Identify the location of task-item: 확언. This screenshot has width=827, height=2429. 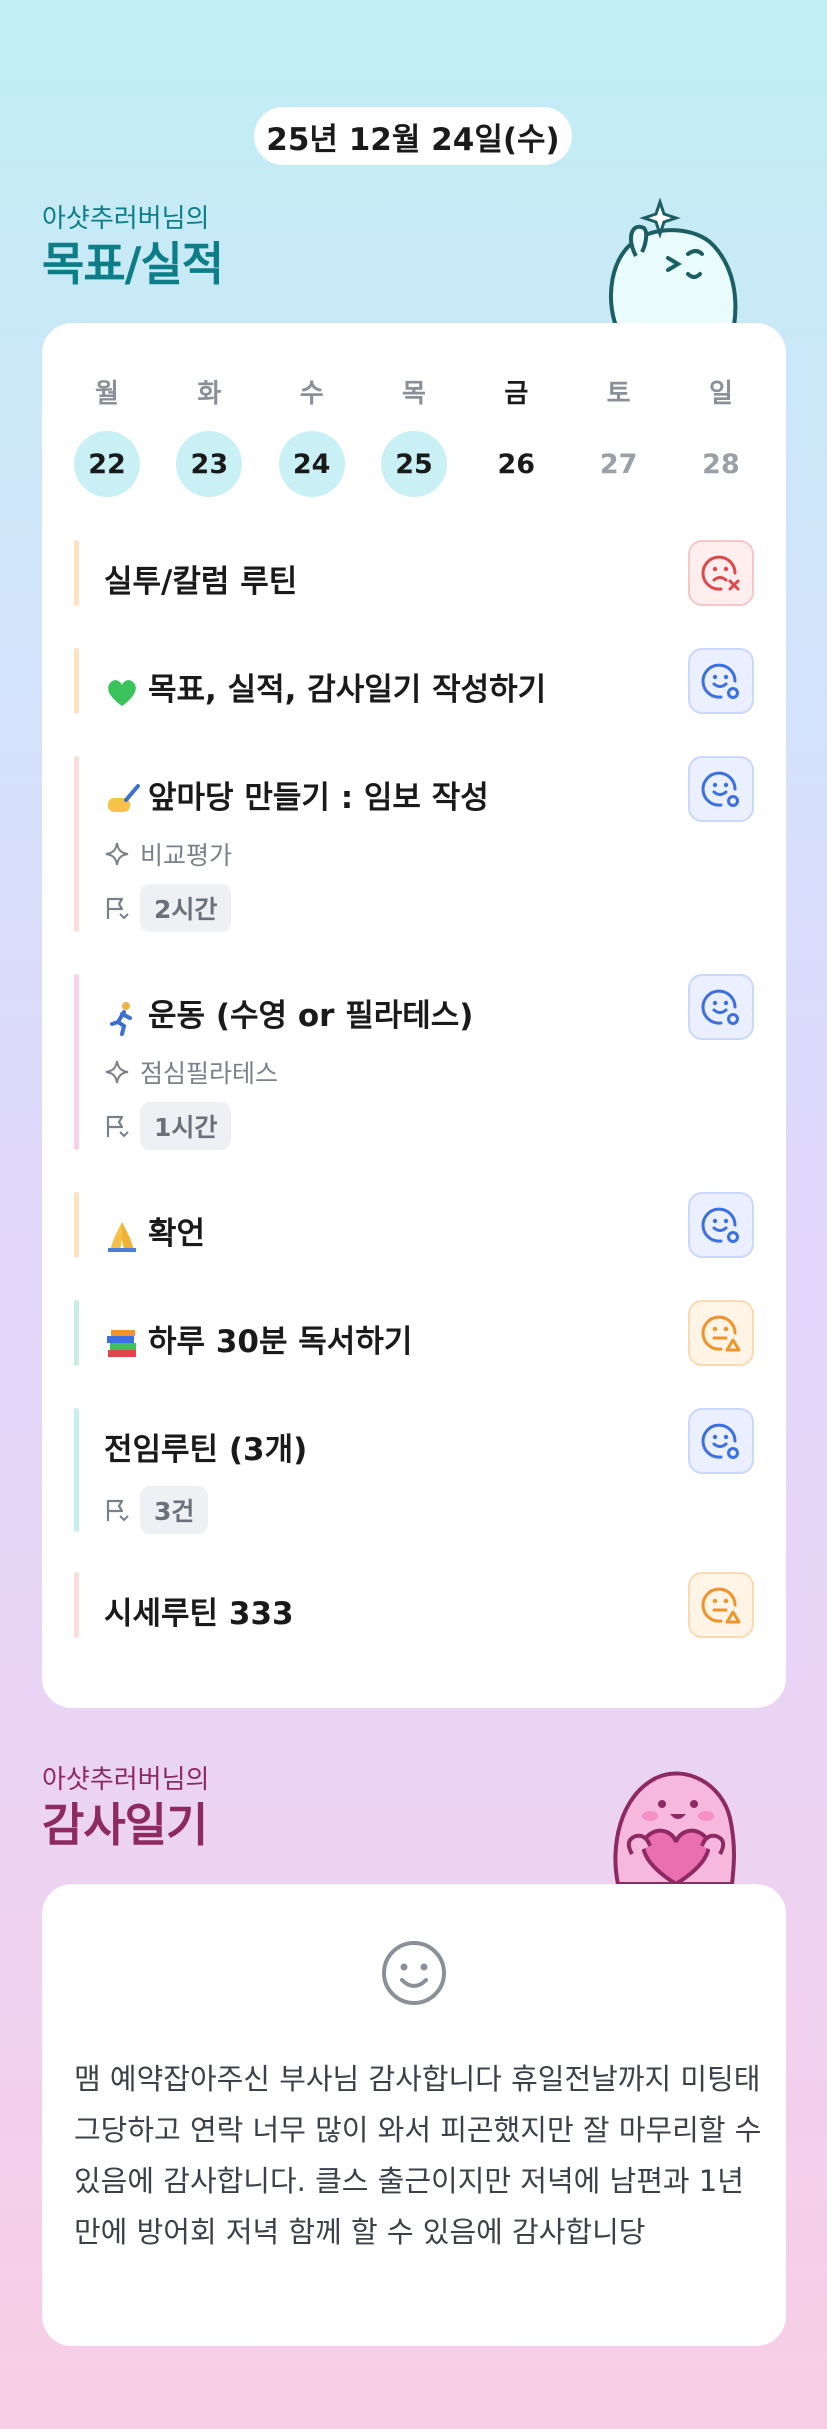
(414, 1225).